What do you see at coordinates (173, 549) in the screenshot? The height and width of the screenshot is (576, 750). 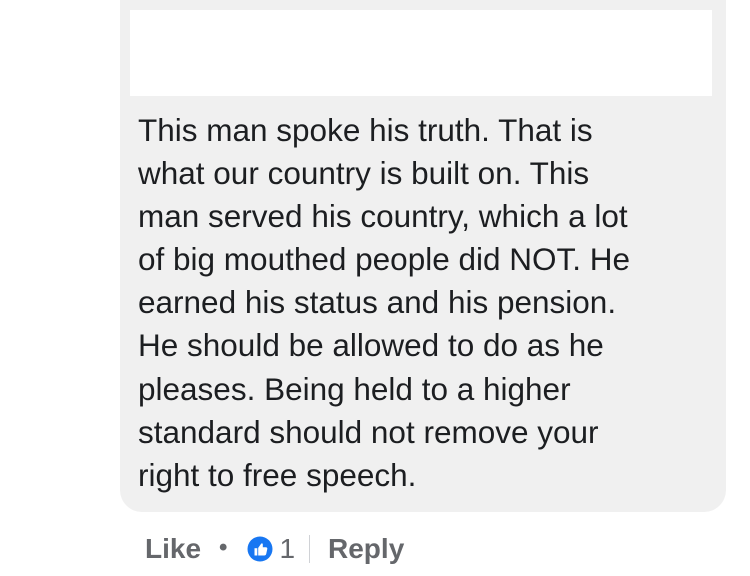 I see `like-button: Like` at bounding box center [173, 549].